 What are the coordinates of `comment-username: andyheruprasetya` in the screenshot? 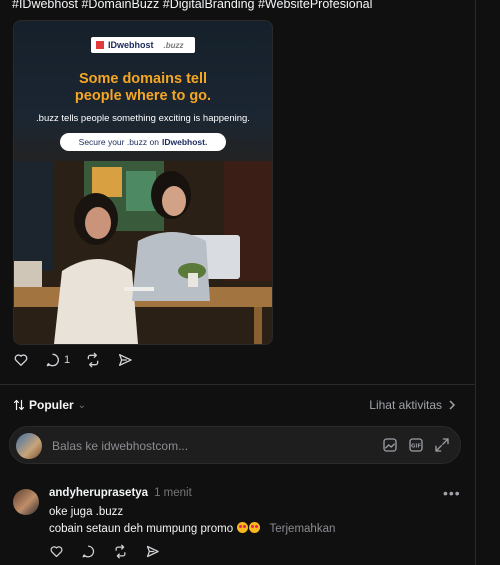 It's located at (98, 493).